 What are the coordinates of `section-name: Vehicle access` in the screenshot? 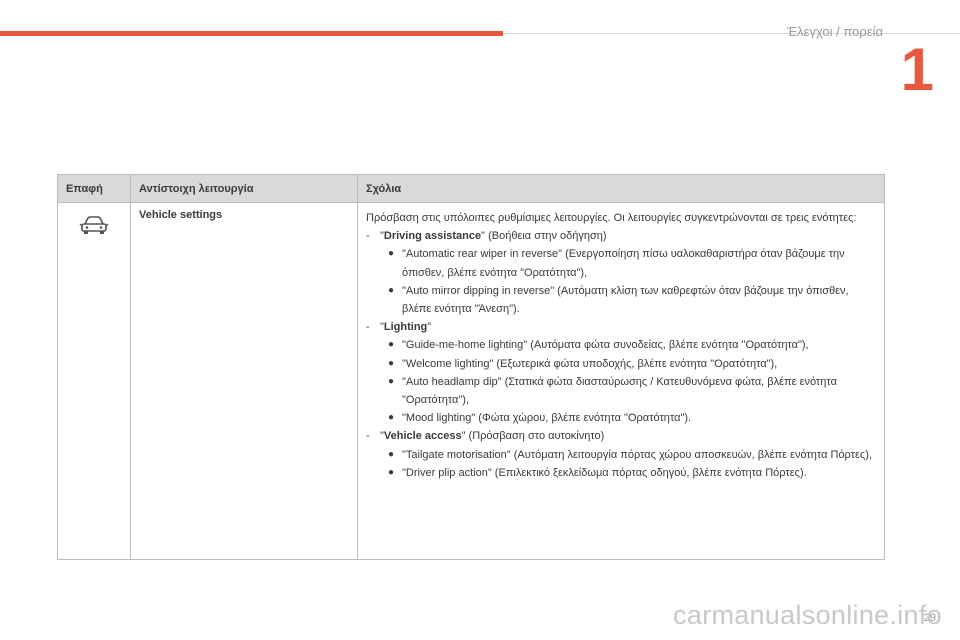 It's located at (422, 436).